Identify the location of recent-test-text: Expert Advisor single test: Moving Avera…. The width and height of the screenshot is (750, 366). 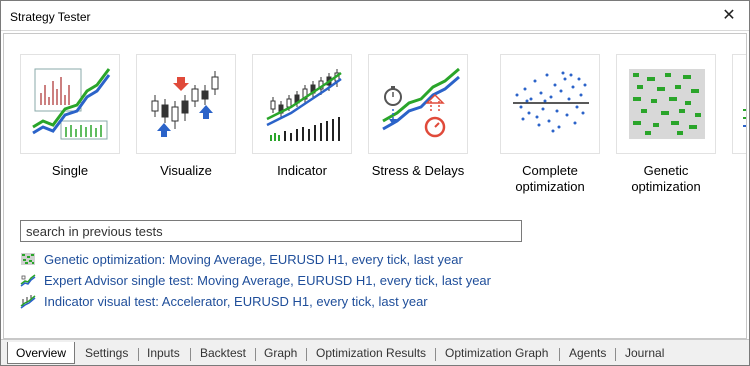
(267, 280).